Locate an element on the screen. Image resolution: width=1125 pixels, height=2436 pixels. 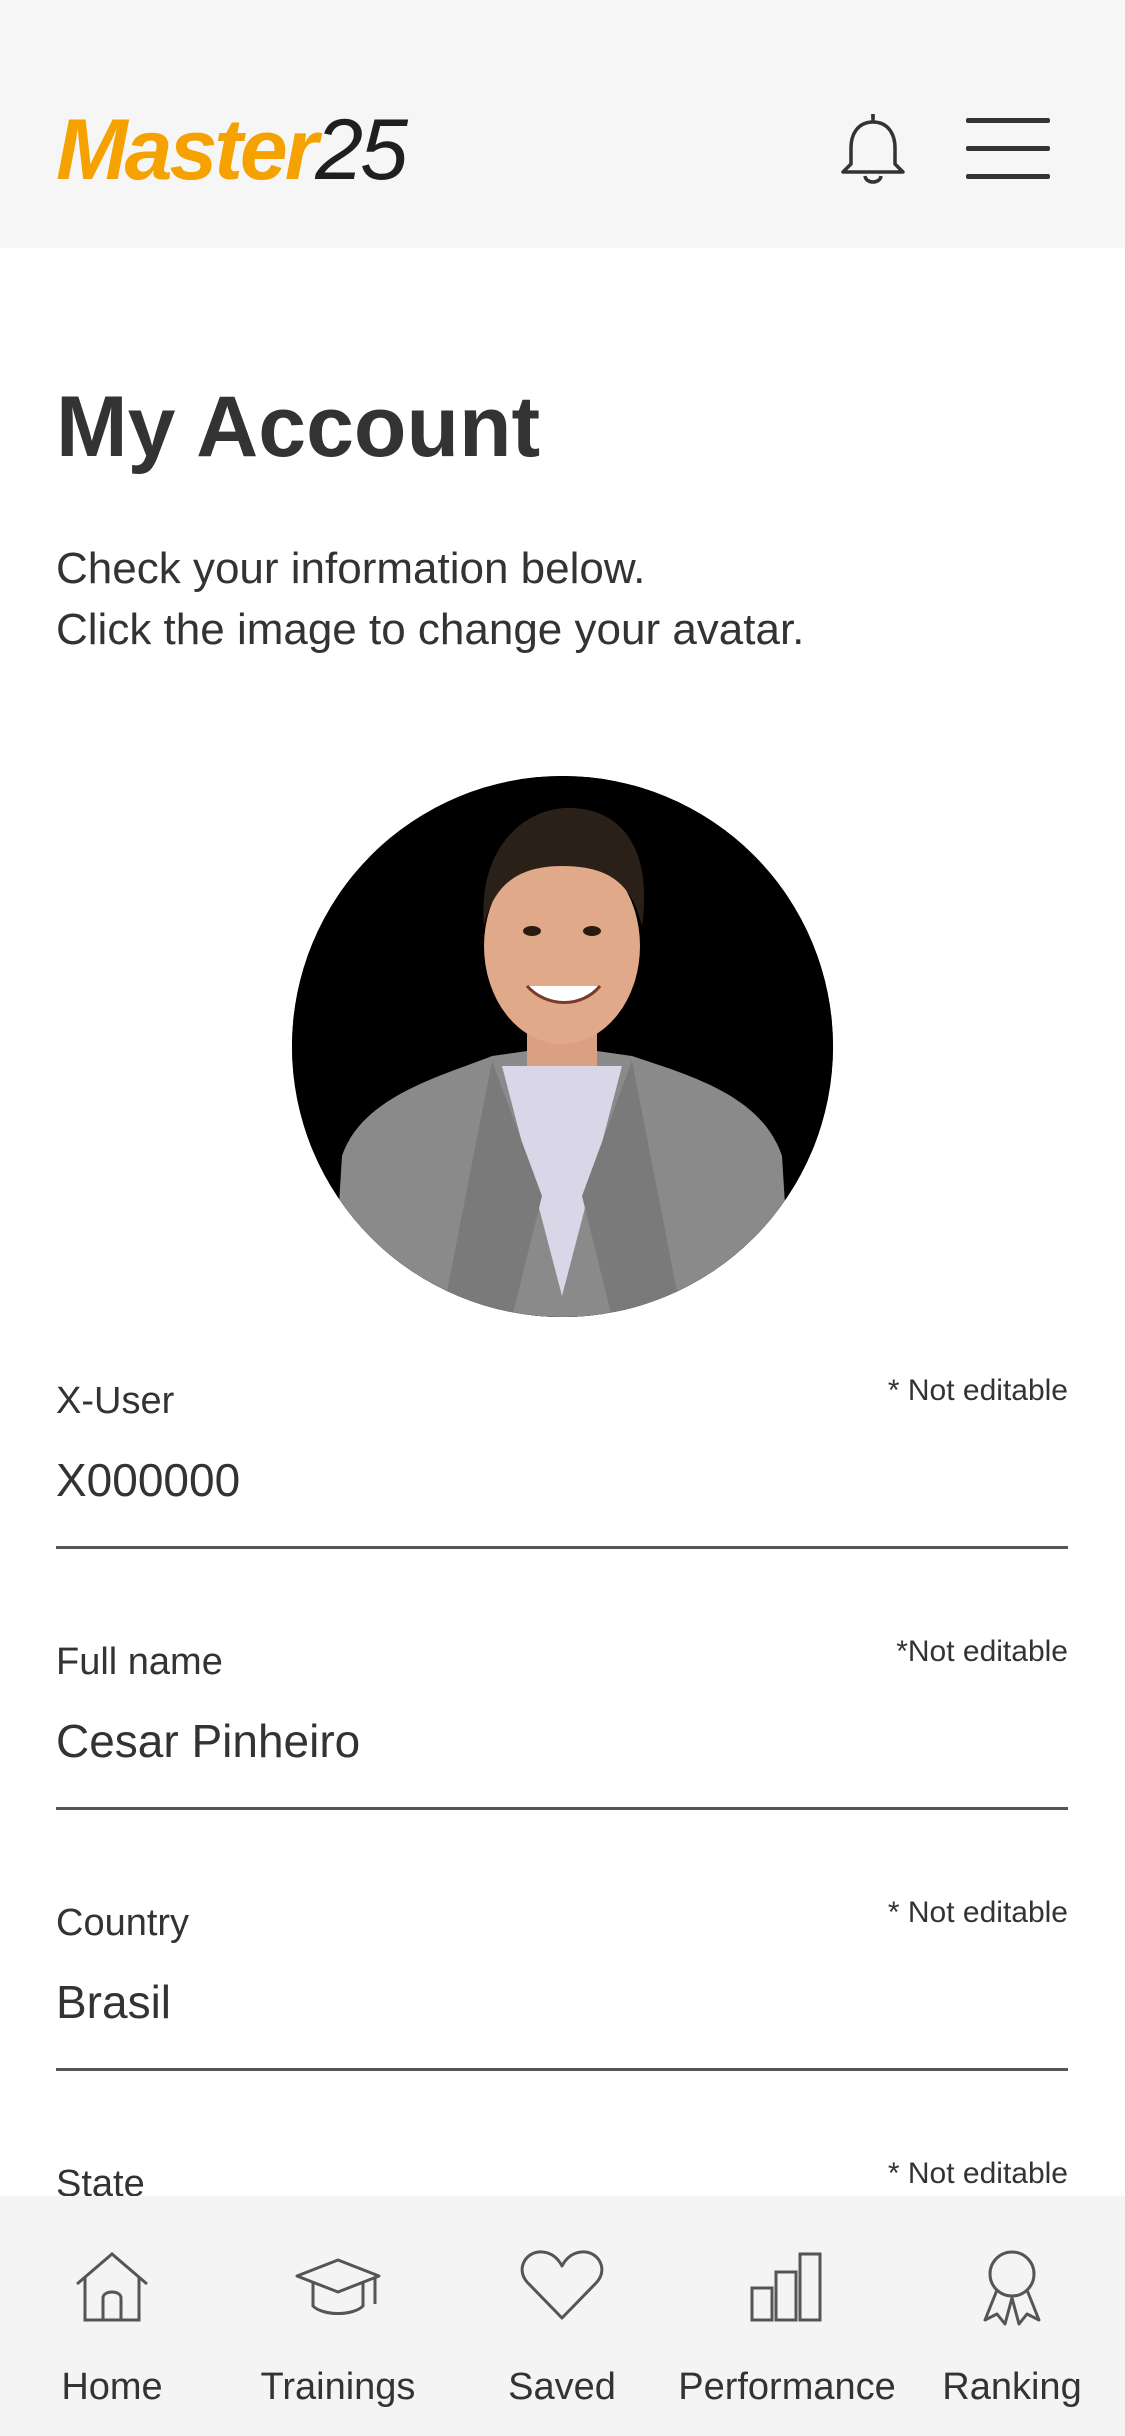
field-label: X-User is located at coordinates (115, 1401).